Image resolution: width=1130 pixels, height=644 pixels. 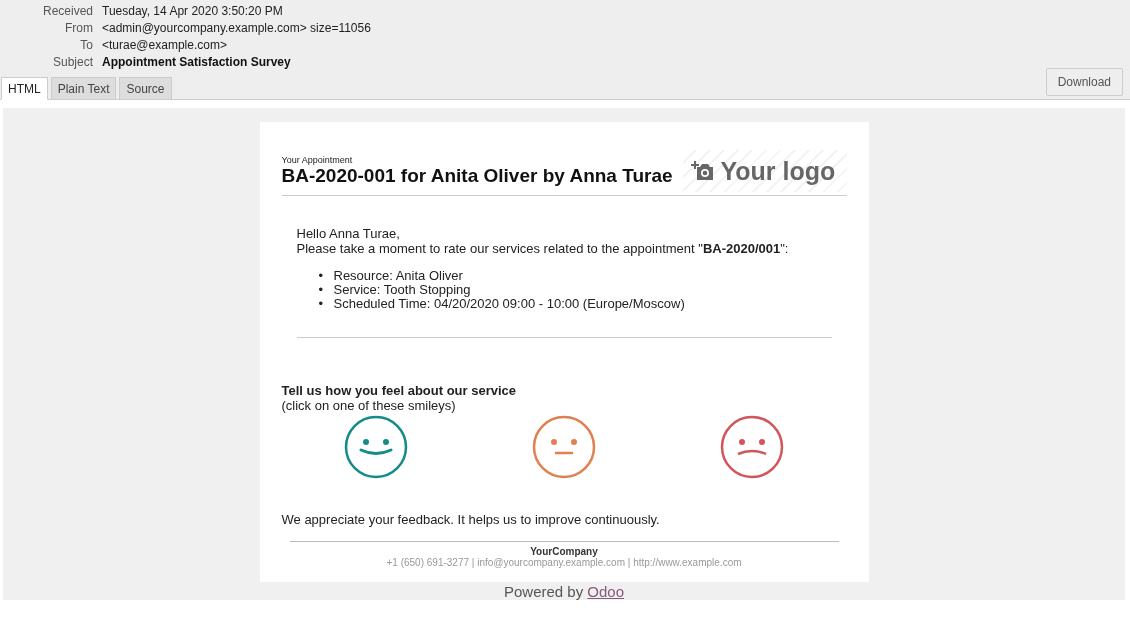 What do you see at coordinates (509, 303) in the screenshot?
I see `detail-item: Scheduled Time: 04/20/2020 09:00 - 10:00 (Europe/Moscow)` at bounding box center [509, 303].